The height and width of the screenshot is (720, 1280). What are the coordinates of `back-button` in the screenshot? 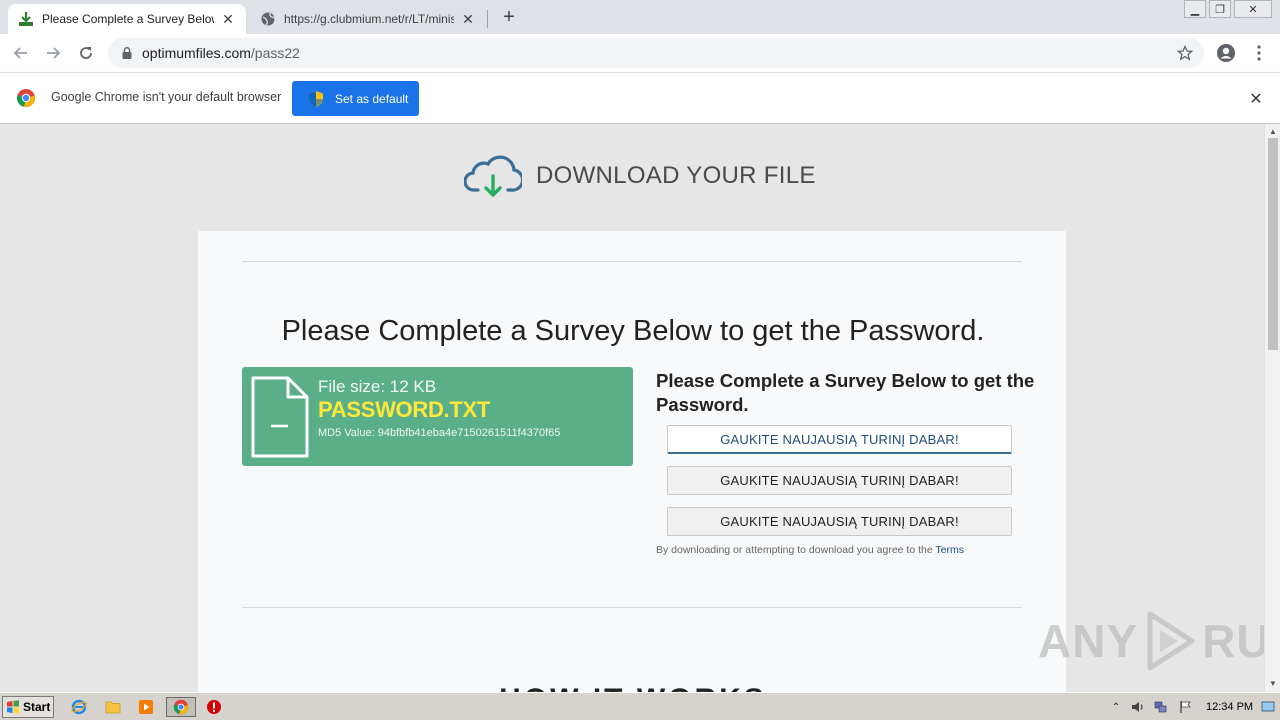 It's located at (21, 53).